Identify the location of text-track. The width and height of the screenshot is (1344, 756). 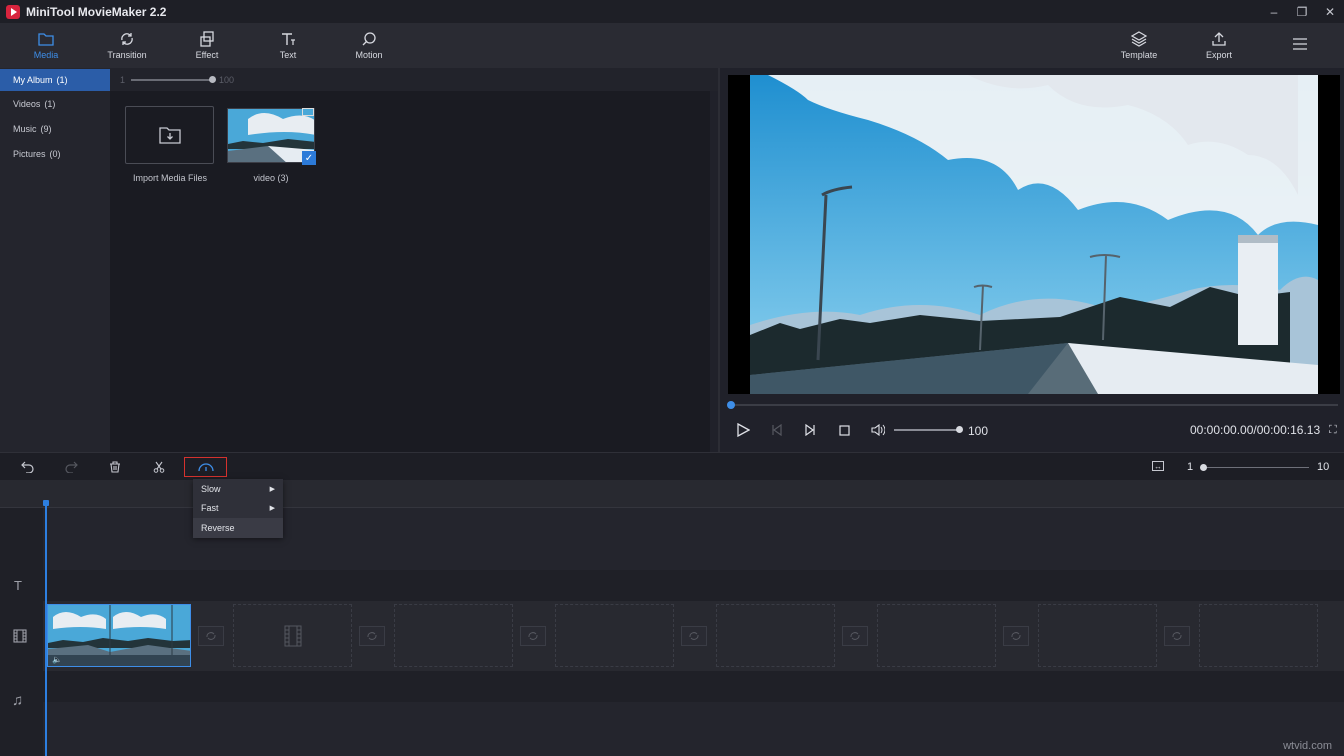
(693, 585).